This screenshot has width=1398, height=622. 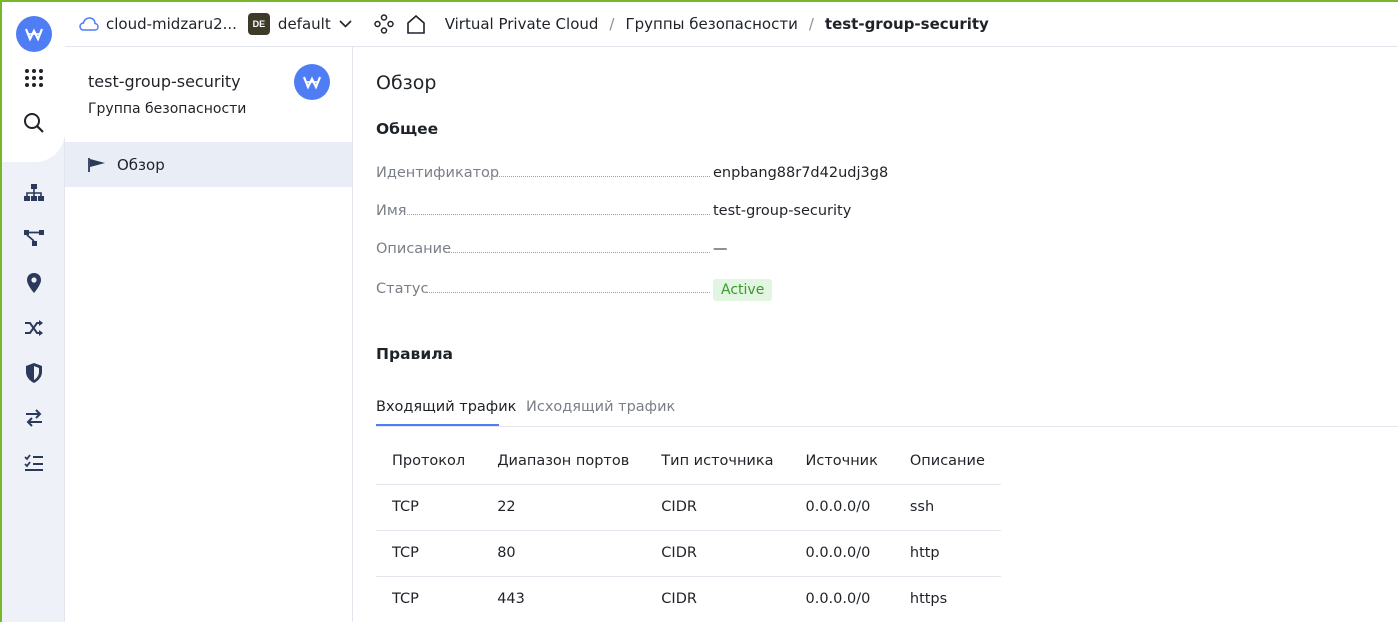 I want to click on services-icon, so click(x=383, y=24).